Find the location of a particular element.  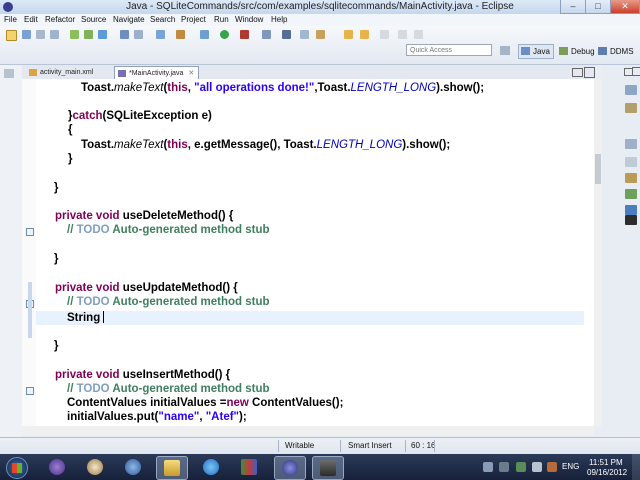

close-tab-icon: ✕ is located at coordinates (191, 73).